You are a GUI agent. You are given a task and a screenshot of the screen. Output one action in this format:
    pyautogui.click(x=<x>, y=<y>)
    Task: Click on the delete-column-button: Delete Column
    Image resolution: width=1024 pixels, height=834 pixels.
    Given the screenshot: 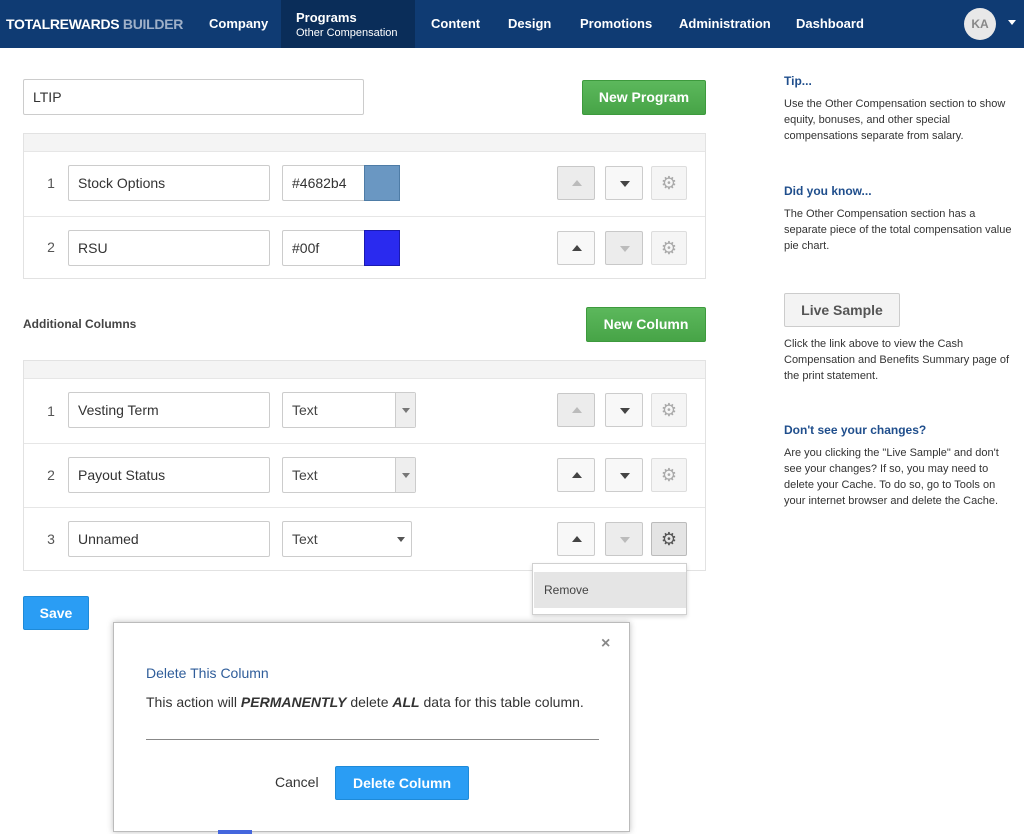 What is the action you would take?
    pyautogui.click(x=402, y=783)
    